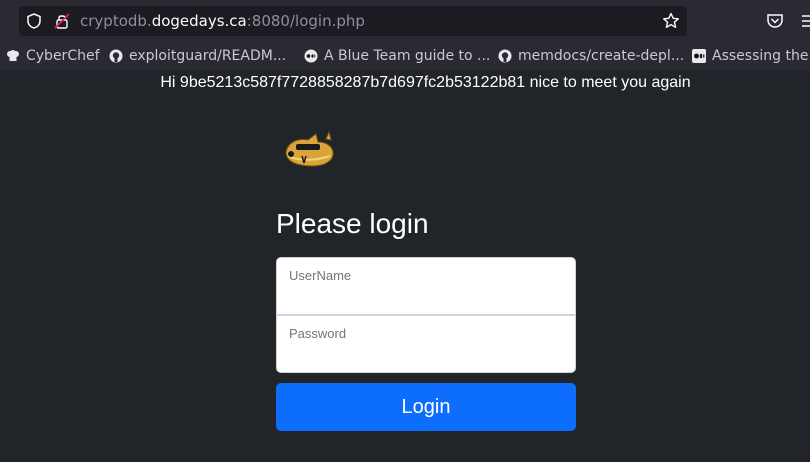 This screenshot has width=810, height=462. Describe the element at coordinates (13, 55) in the screenshot. I see `chef-hat-icon` at that location.